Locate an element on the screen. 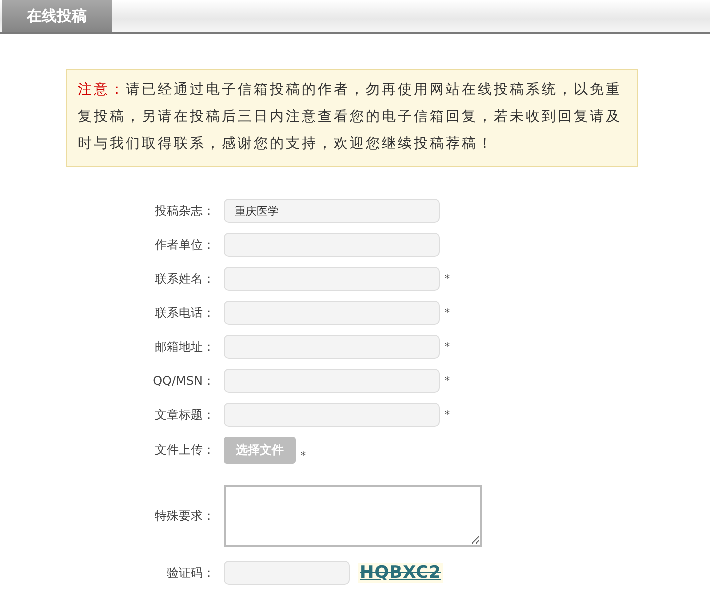  textarea-field is located at coordinates (353, 516).